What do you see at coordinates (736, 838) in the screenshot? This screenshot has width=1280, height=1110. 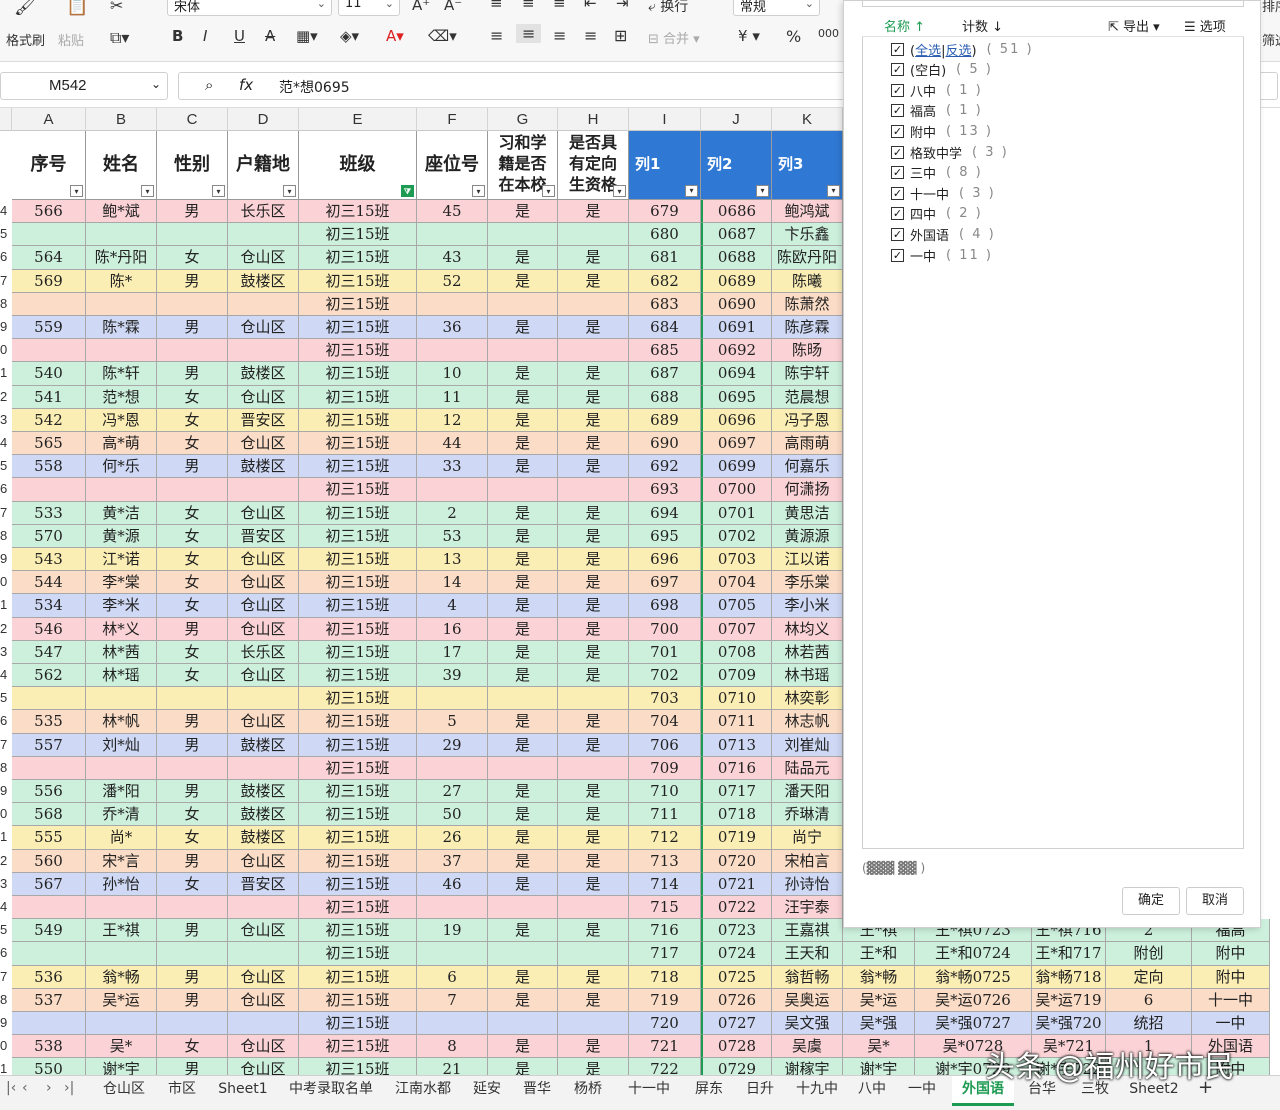 I see `table-cell: 0719` at bounding box center [736, 838].